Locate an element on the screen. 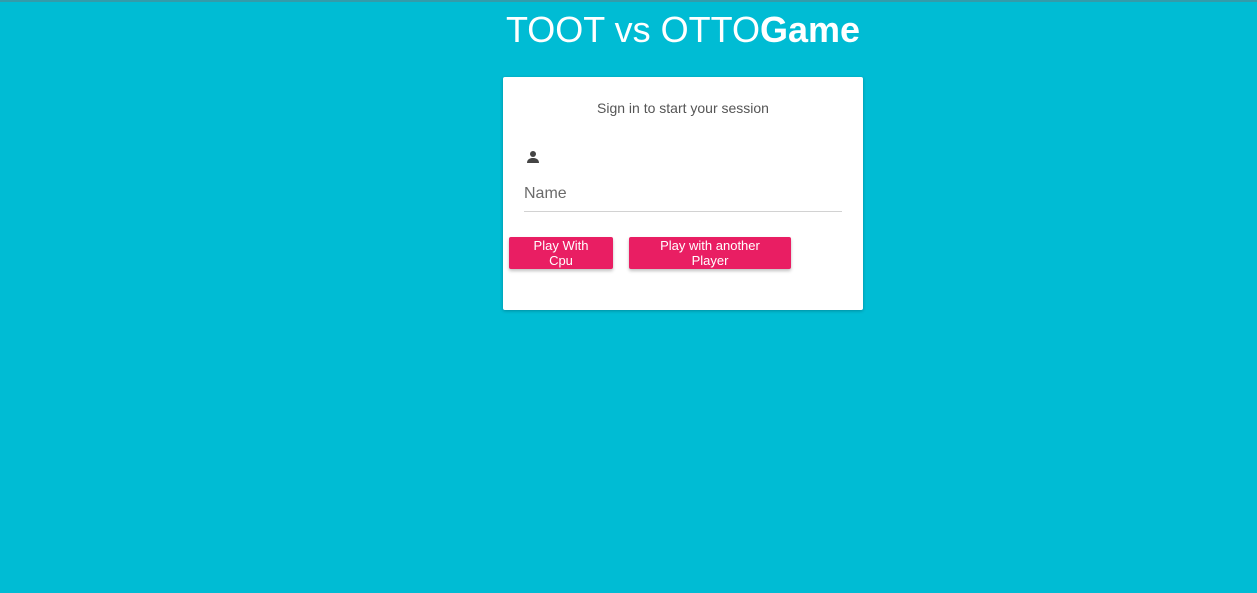  play-with-cpu-button: Play With Cpu is located at coordinates (561, 253).